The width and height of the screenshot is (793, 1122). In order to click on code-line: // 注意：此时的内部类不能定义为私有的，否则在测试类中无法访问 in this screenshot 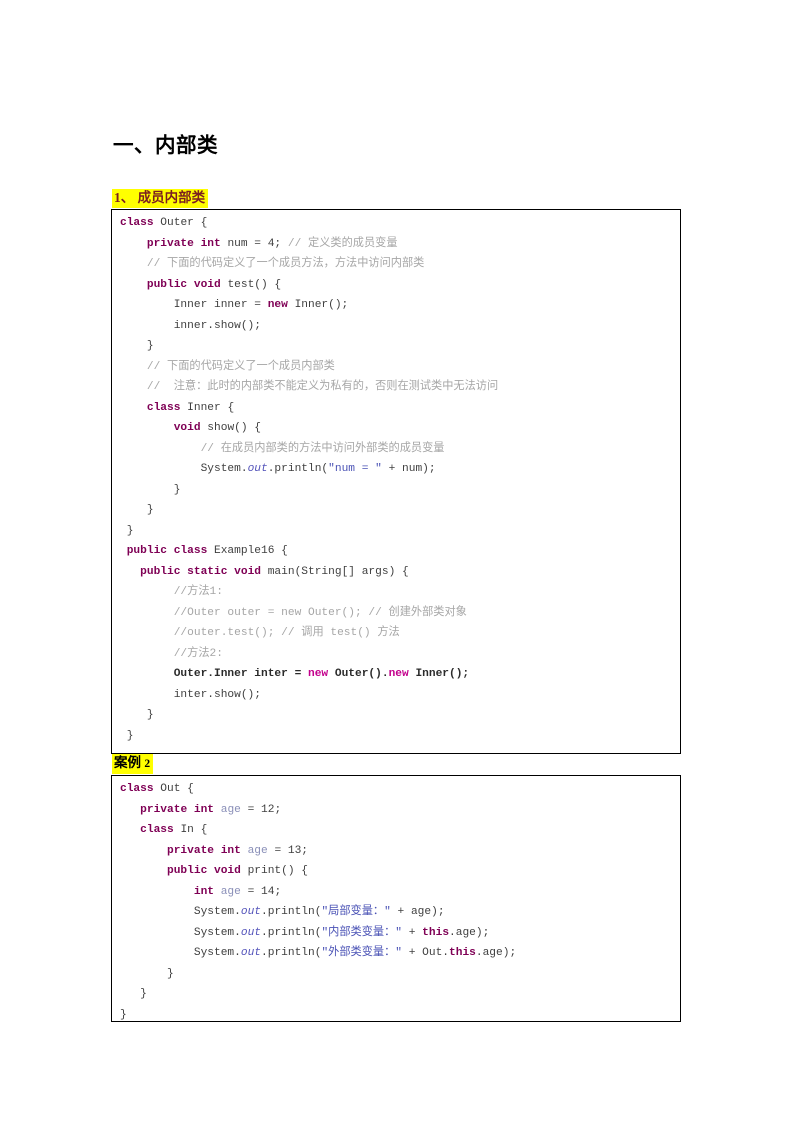, I will do `click(396, 387)`.